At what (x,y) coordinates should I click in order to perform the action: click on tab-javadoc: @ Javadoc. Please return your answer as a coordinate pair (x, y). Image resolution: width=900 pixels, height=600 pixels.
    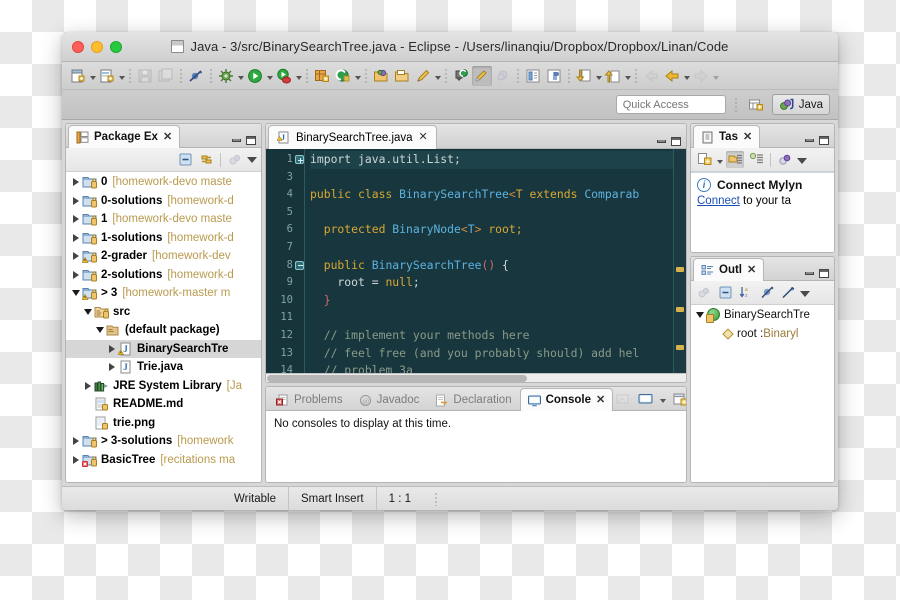
    Looking at the image, I should click on (389, 399).